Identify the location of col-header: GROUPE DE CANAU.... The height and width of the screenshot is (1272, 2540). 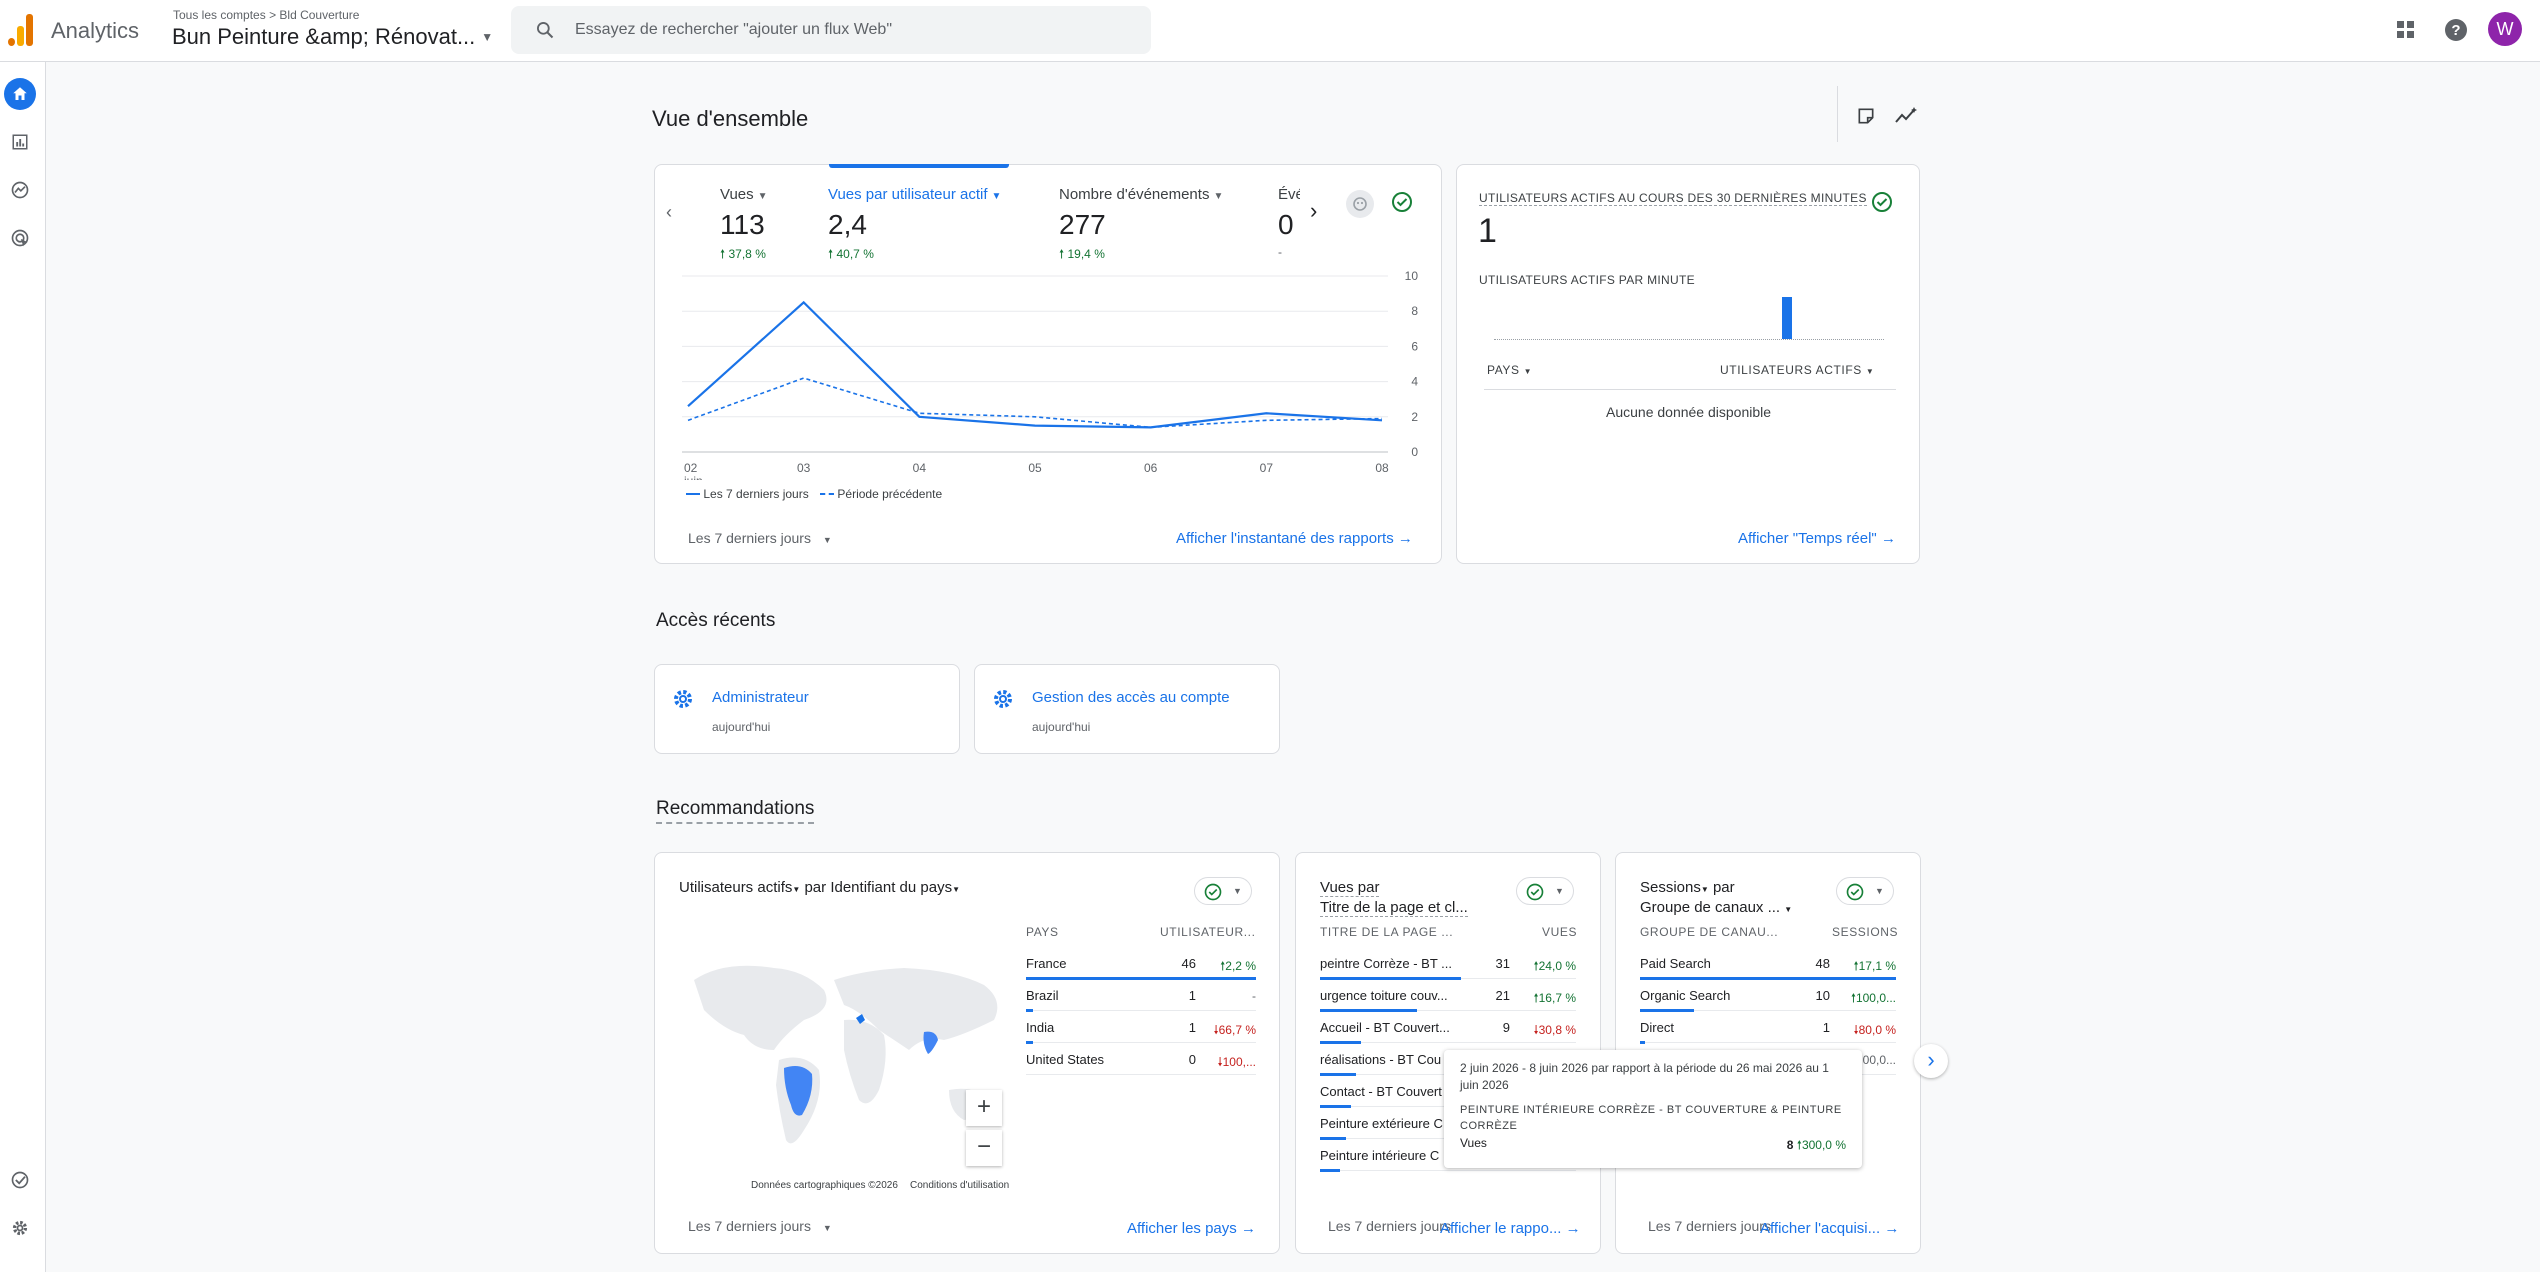
(1709, 932).